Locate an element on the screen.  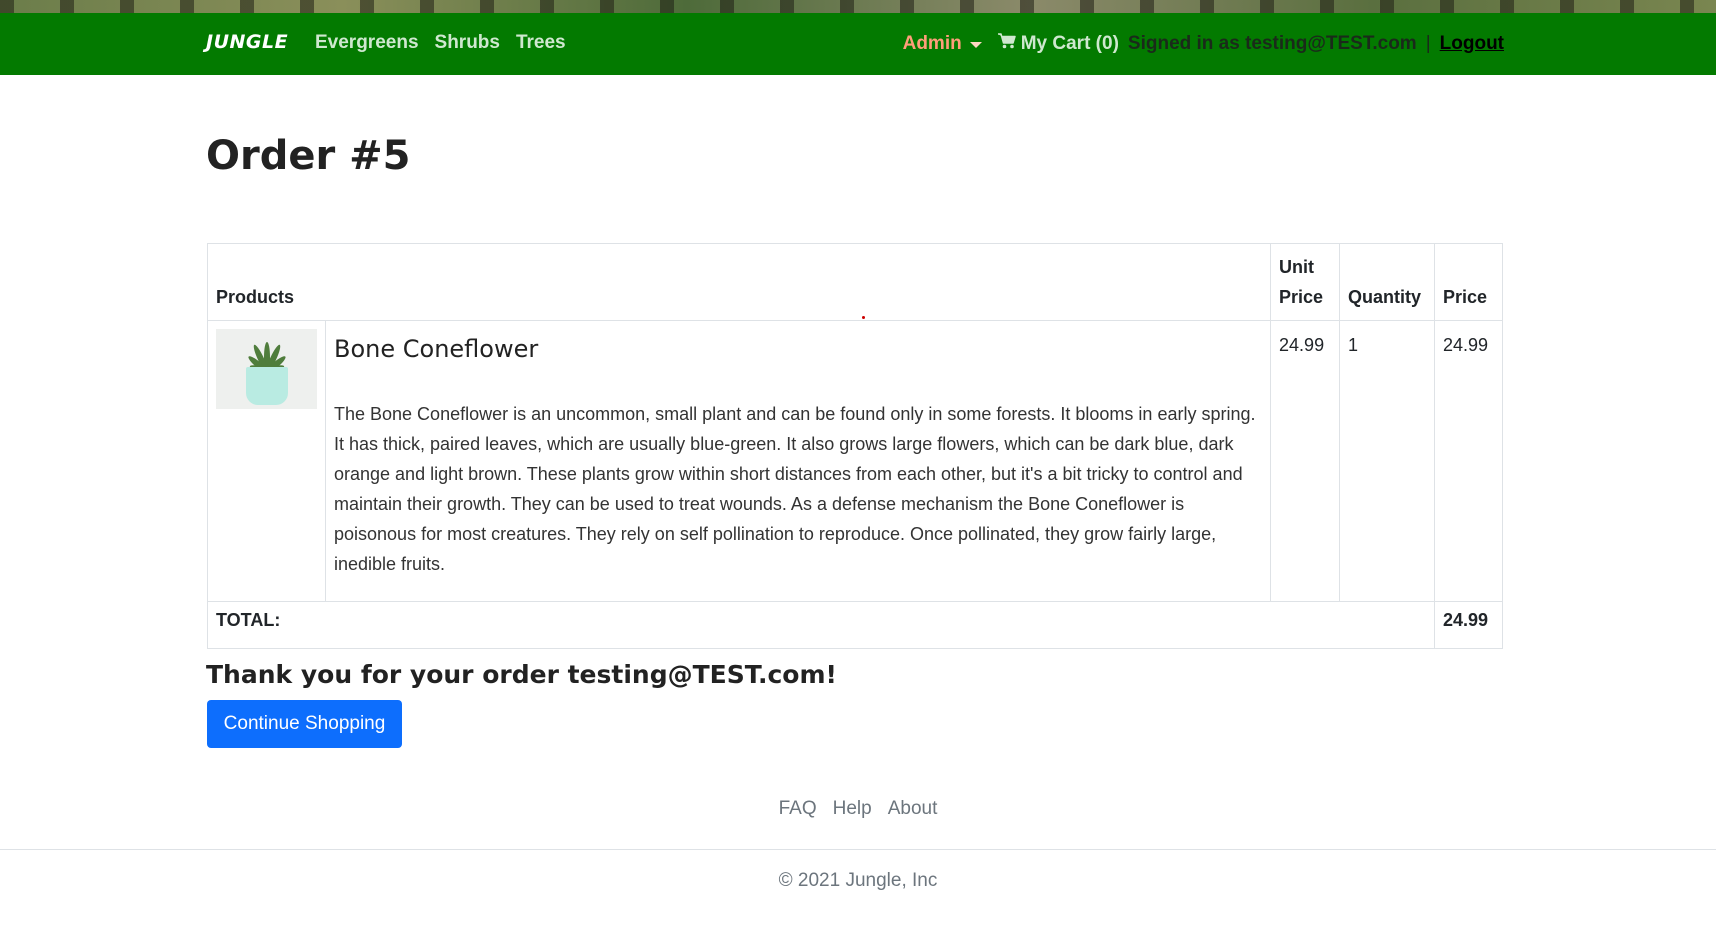
admin-label: Admin is located at coordinates (932, 43).